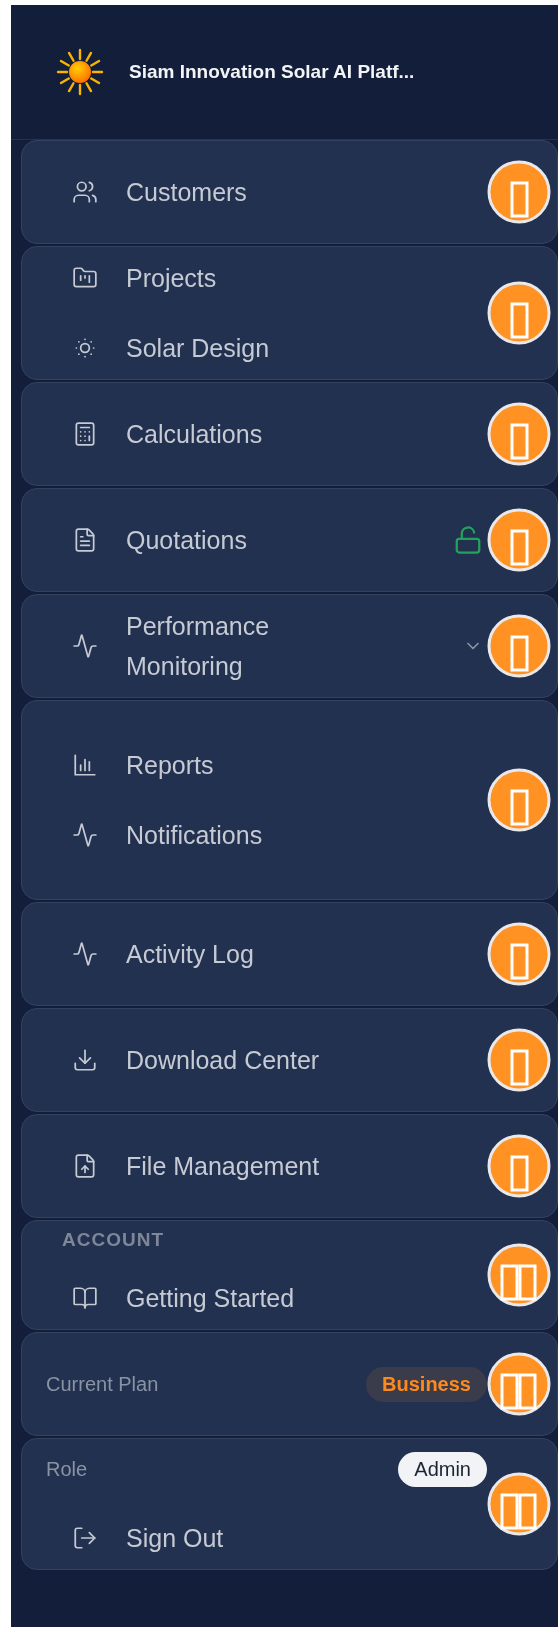 The image size is (558, 1627). Describe the element at coordinates (254, 1166) in the screenshot. I see `nav-item: File Management` at that location.